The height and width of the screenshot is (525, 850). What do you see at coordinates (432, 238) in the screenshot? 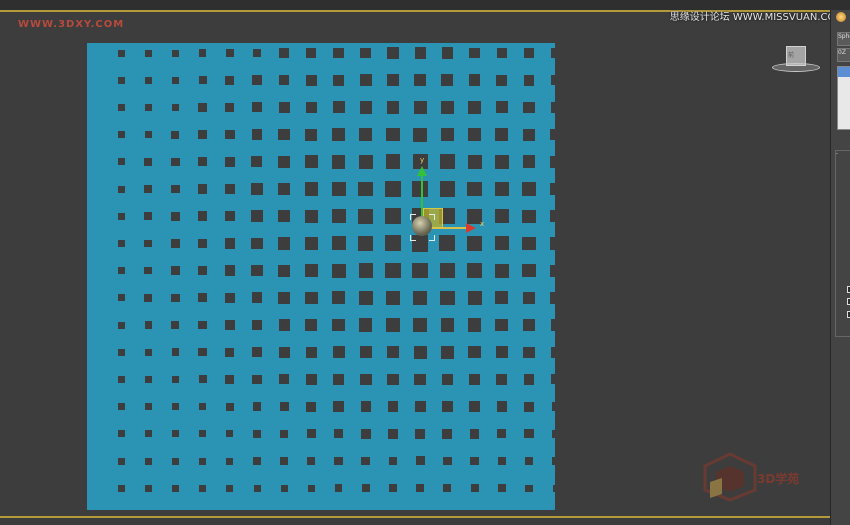
I see `selection-bracket-br` at bounding box center [432, 238].